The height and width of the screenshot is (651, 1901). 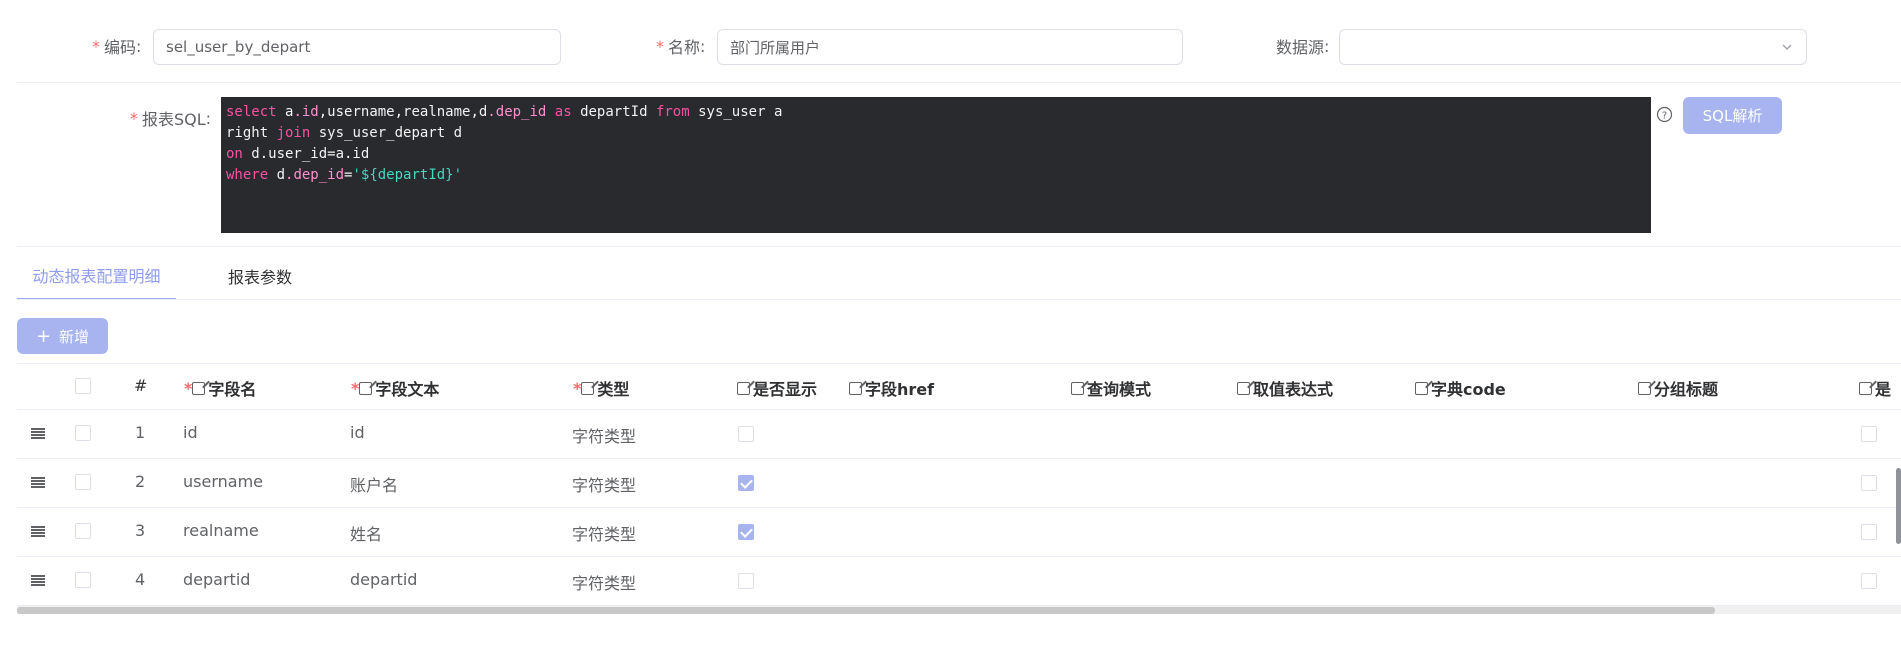 I want to click on col-header-field-text: * 字段文本, so click(x=395, y=389).